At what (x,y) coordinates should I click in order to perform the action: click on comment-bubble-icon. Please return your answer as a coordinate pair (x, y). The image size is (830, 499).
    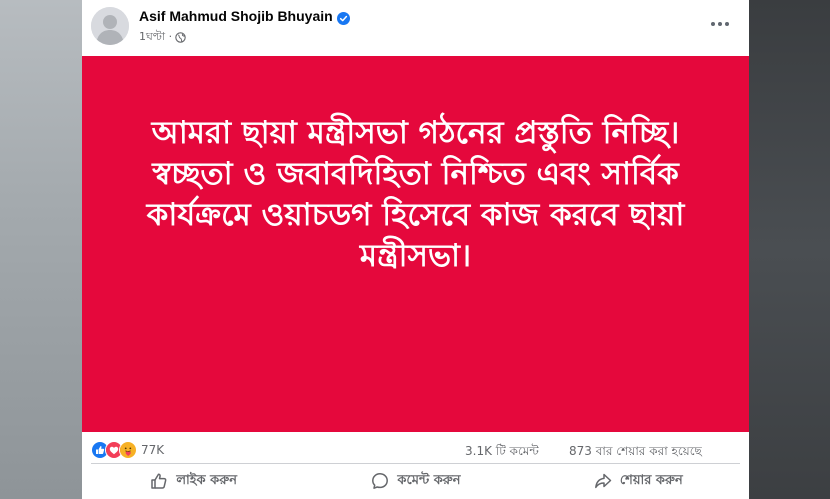
    Looking at the image, I should click on (380, 481).